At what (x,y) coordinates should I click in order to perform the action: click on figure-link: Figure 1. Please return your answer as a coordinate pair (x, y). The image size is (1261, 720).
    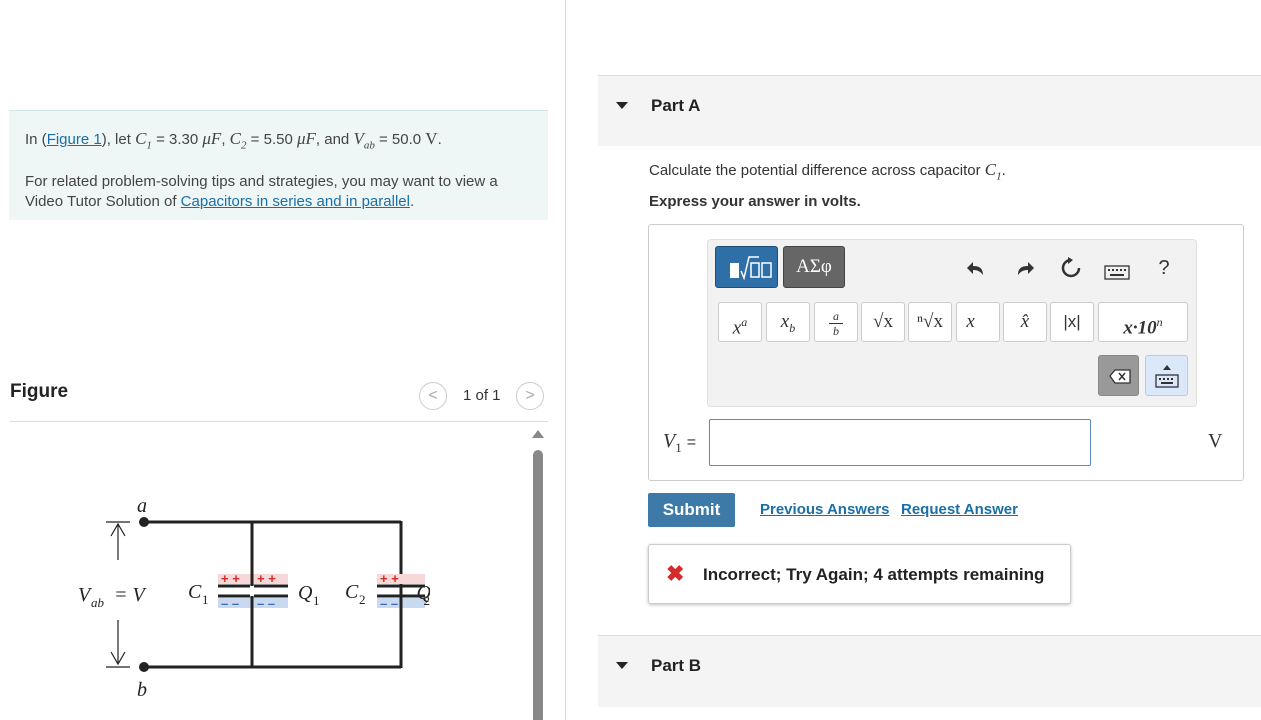
    Looking at the image, I should click on (74, 139).